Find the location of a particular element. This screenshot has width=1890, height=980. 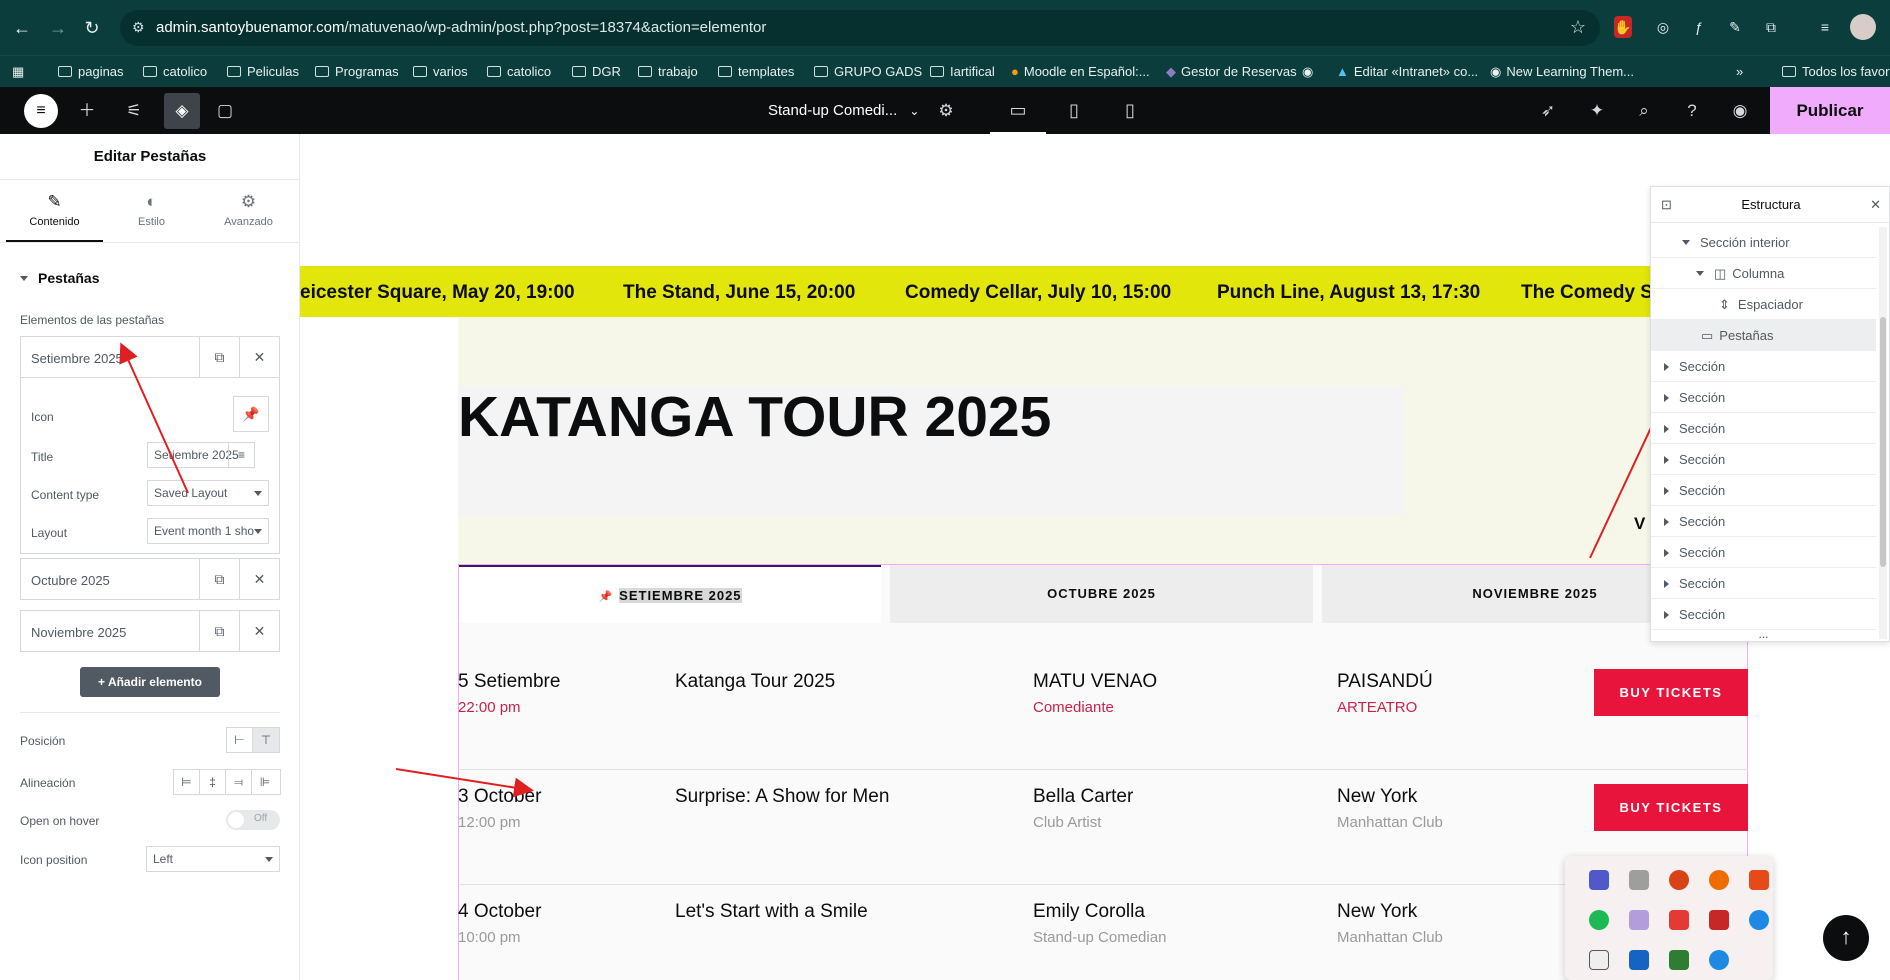

arrow-to-events is located at coordinates (464, 783).